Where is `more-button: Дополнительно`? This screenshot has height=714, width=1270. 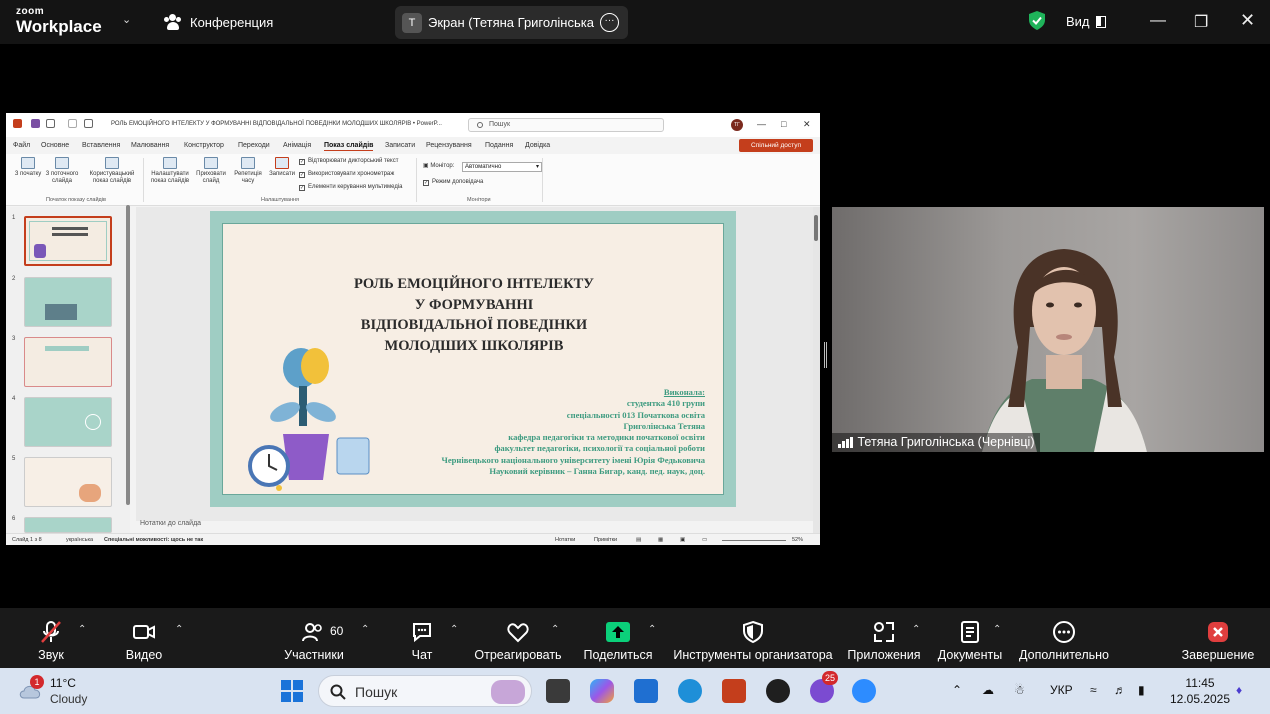 more-button: Дополнительно is located at coordinates (1064, 638).